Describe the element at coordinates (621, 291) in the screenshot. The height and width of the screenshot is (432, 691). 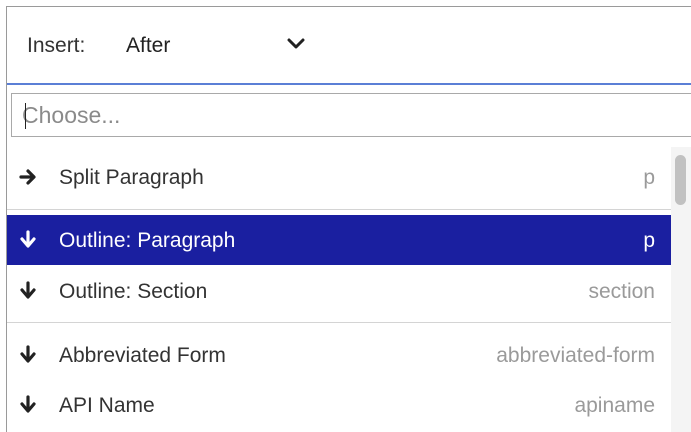
I see `list-item-tag: section` at that location.